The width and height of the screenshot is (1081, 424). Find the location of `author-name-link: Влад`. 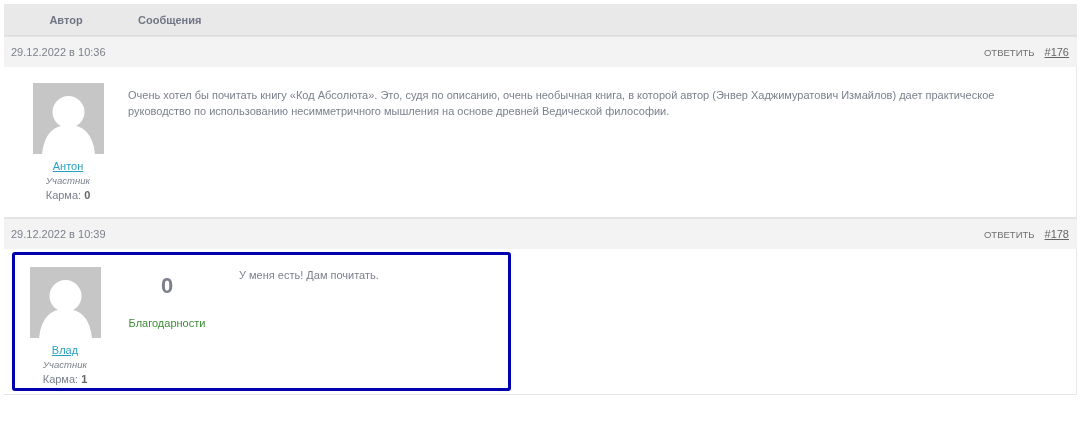

author-name-link: Влад is located at coordinates (65, 350).